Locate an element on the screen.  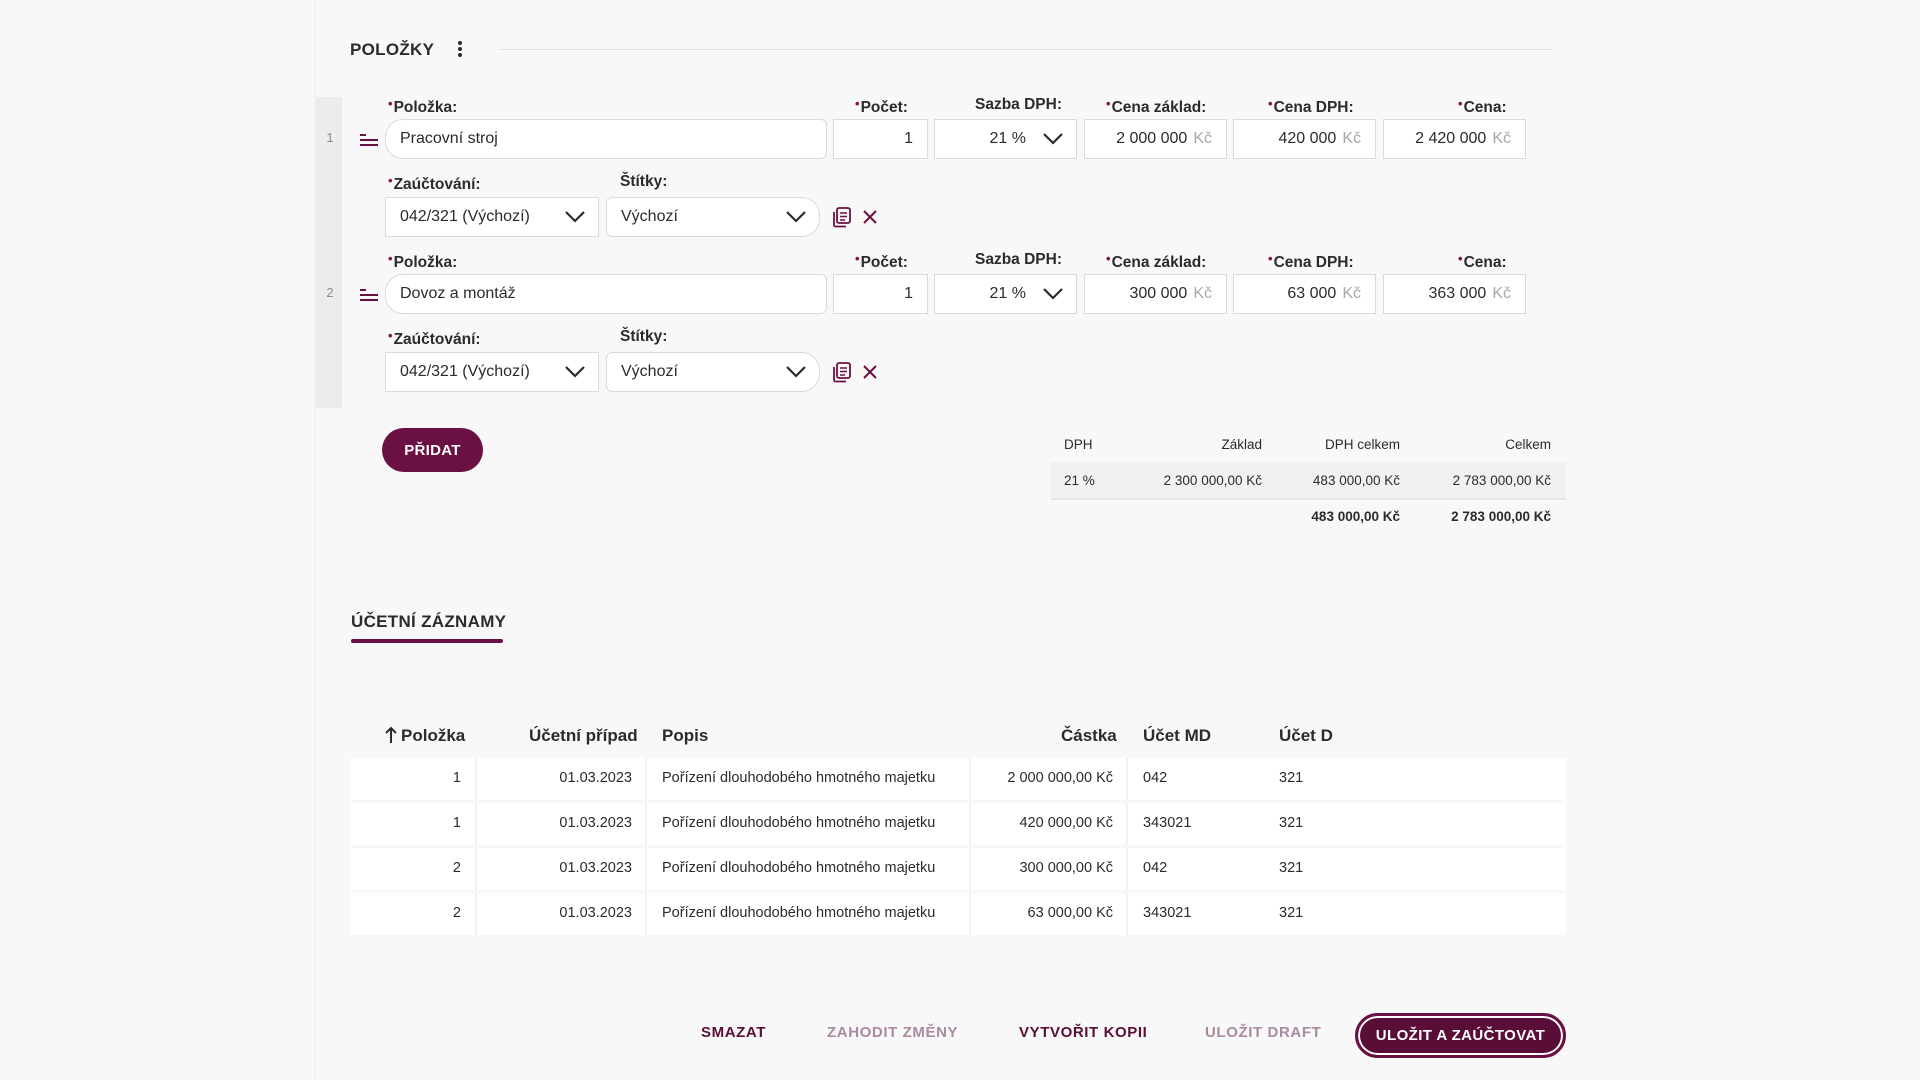
vat-price-input: 420 000 Kč is located at coordinates (1304, 139).